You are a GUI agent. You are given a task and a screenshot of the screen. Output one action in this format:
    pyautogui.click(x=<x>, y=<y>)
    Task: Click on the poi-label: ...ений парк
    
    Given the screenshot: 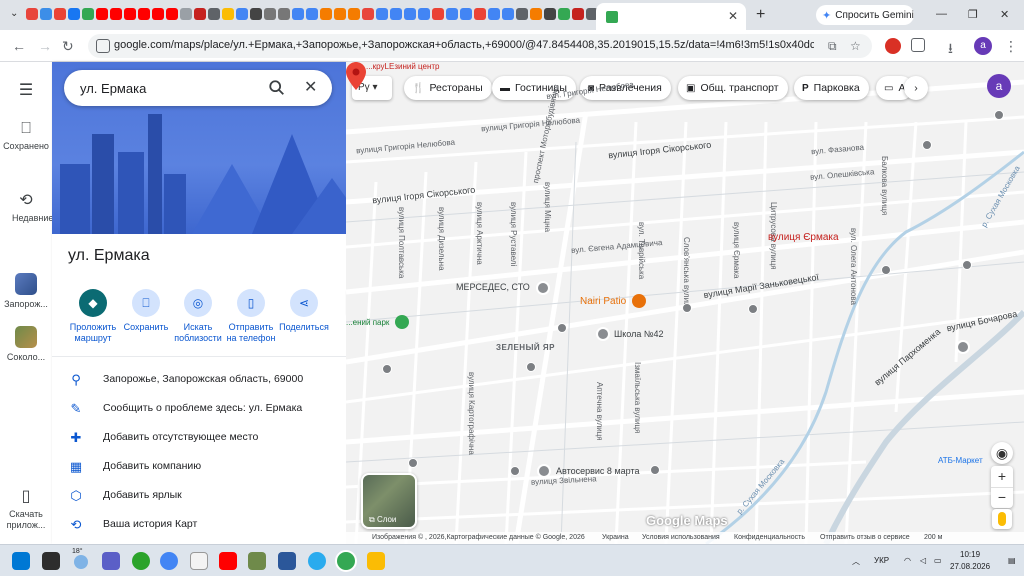 What is the action you would take?
    pyautogui.click(x=367, y=322)
    